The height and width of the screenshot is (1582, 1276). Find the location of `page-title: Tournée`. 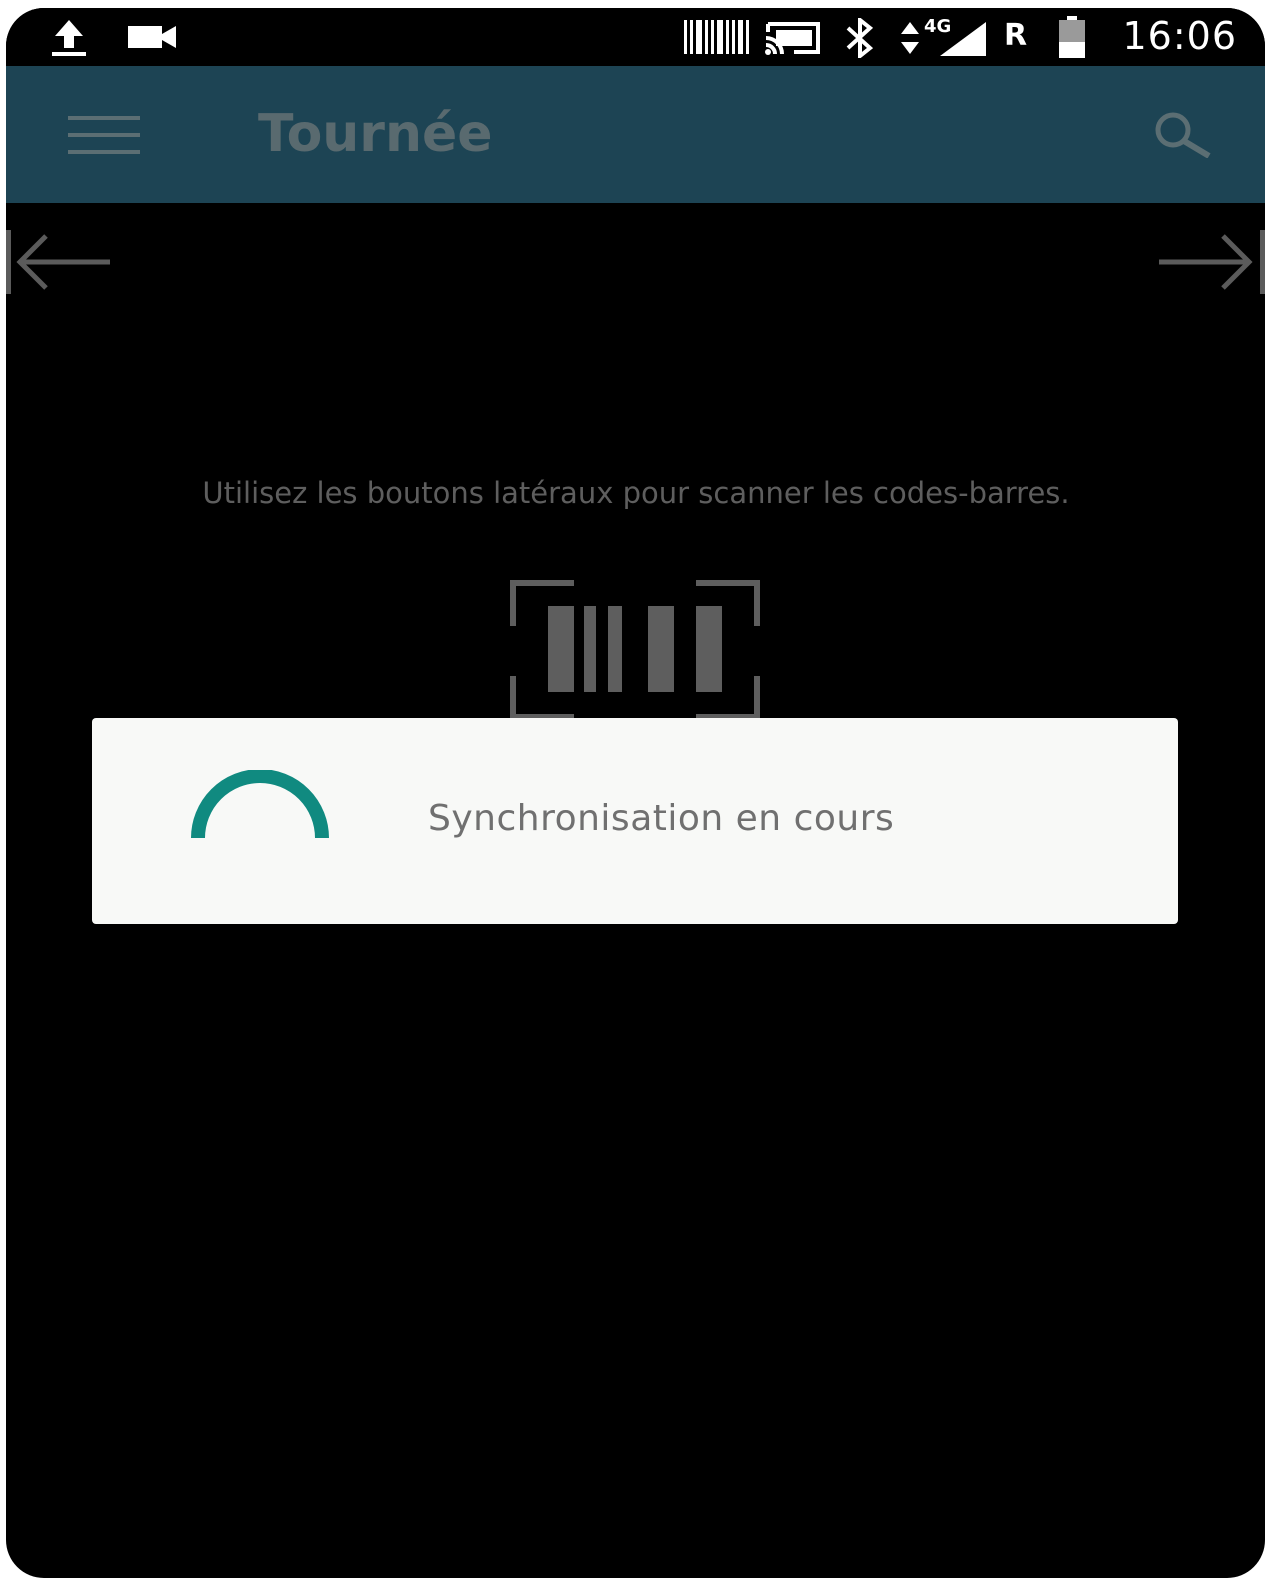

page-title: Tournée is located at coordinates (375, 134).